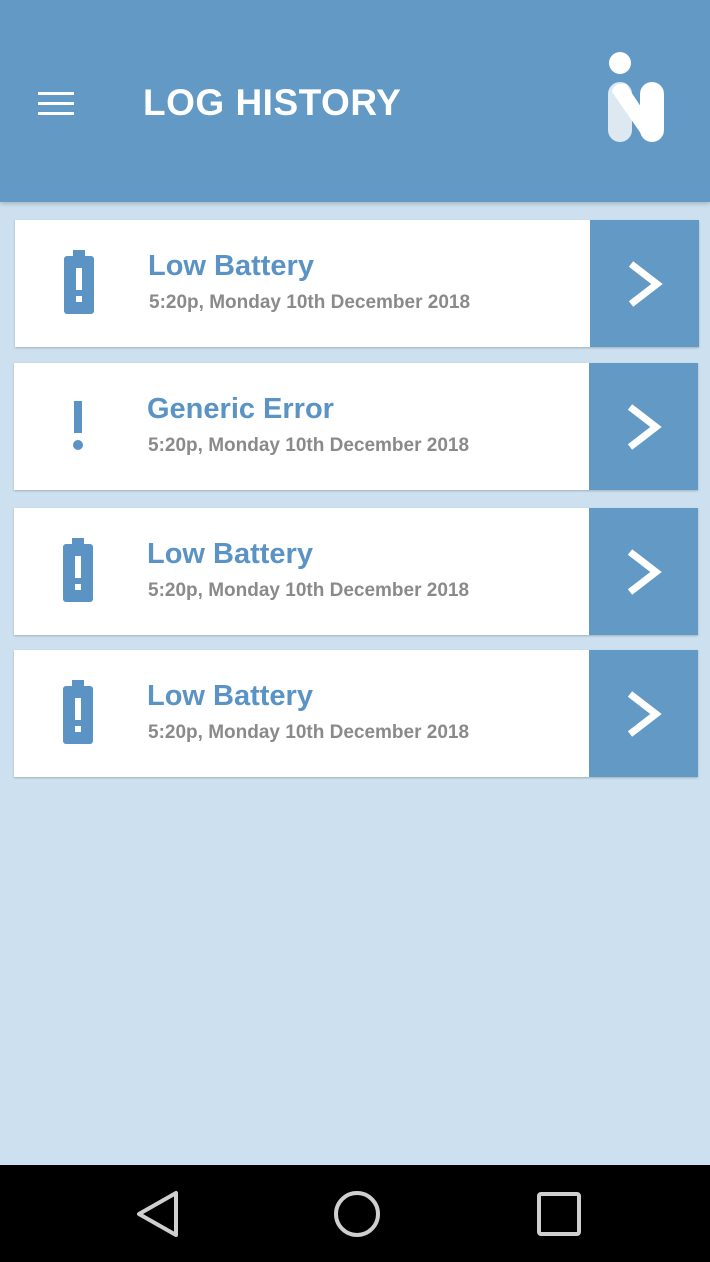 This screenshot has height=1262, width=710. I want to click on recents-square-icon, so click(559, 1214).